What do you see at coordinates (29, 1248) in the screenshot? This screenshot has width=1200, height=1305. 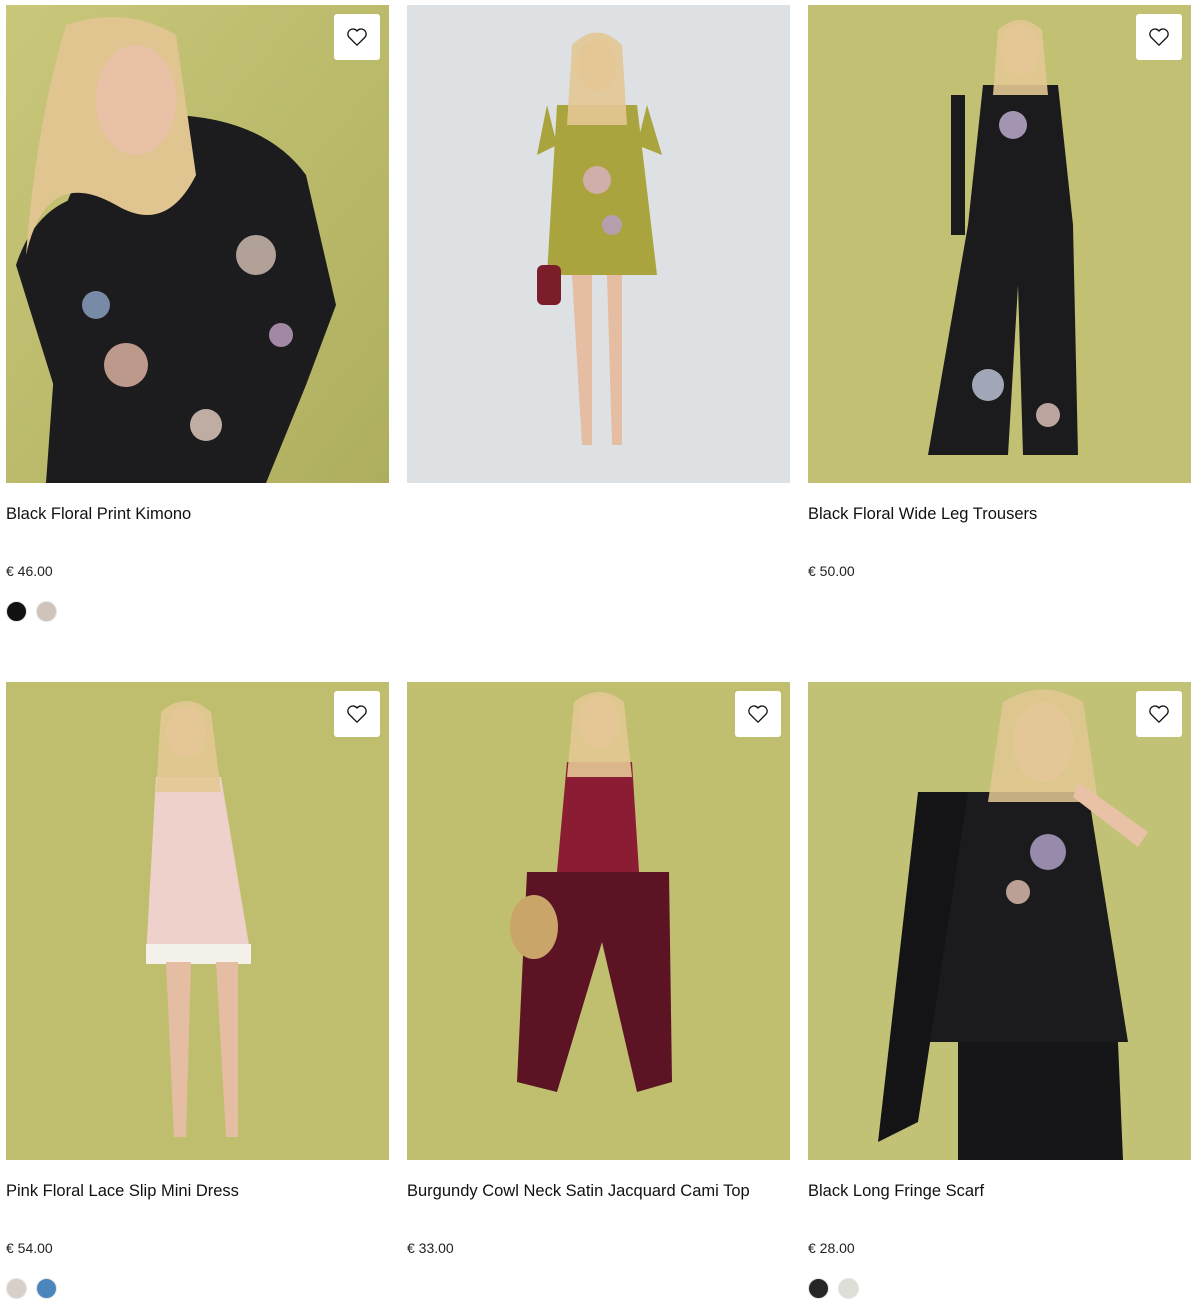 I see `product-price: € 54.00` at bounding box center [29, 1248].